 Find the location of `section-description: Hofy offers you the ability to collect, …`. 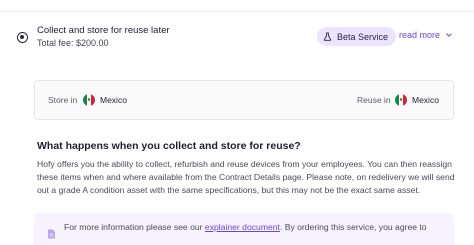

section-description: Hofy offers you the ability to collect, … is located at coordinates (246, 177).